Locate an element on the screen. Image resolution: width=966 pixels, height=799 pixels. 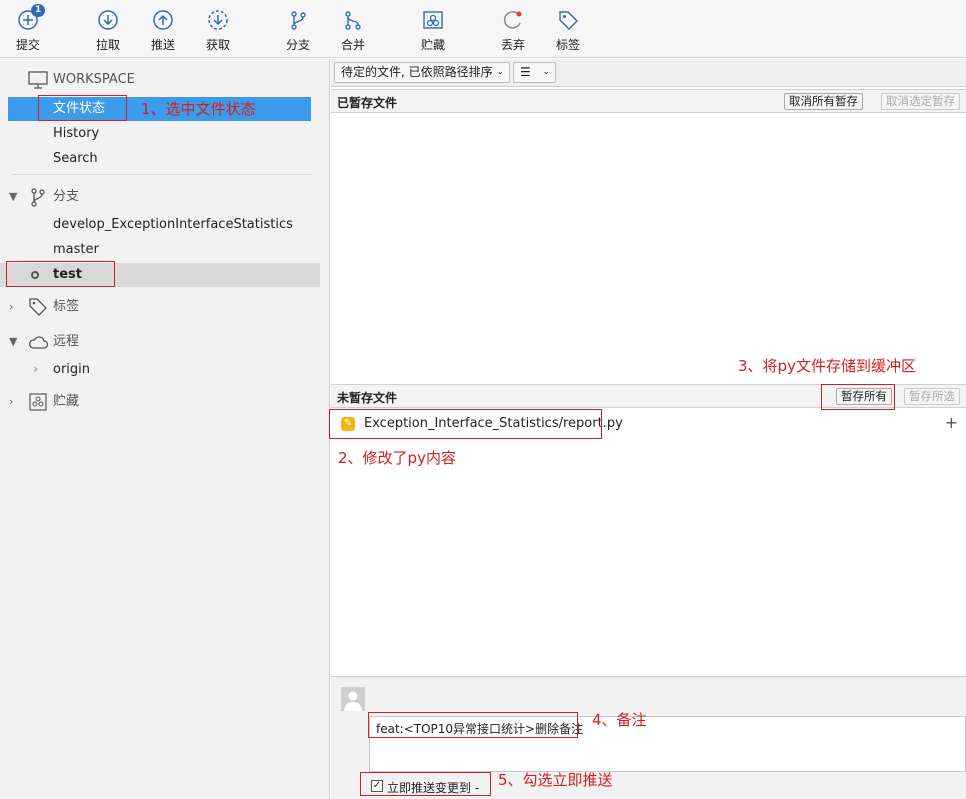
search-label: Search is located at coordinates (75, 158).